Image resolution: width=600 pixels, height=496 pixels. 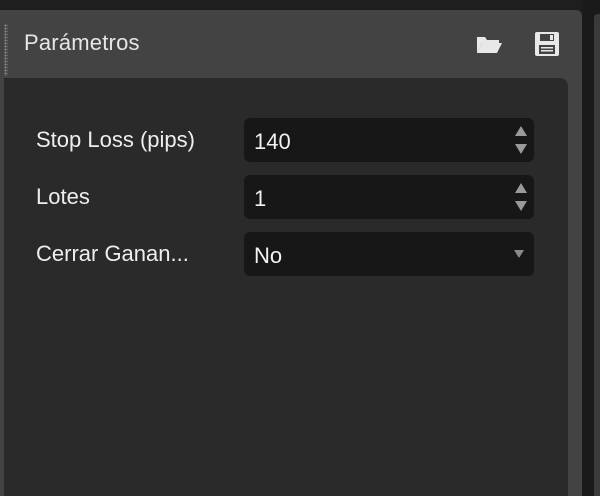 I want to click on open-folder-button, so click(x=489, y=44).